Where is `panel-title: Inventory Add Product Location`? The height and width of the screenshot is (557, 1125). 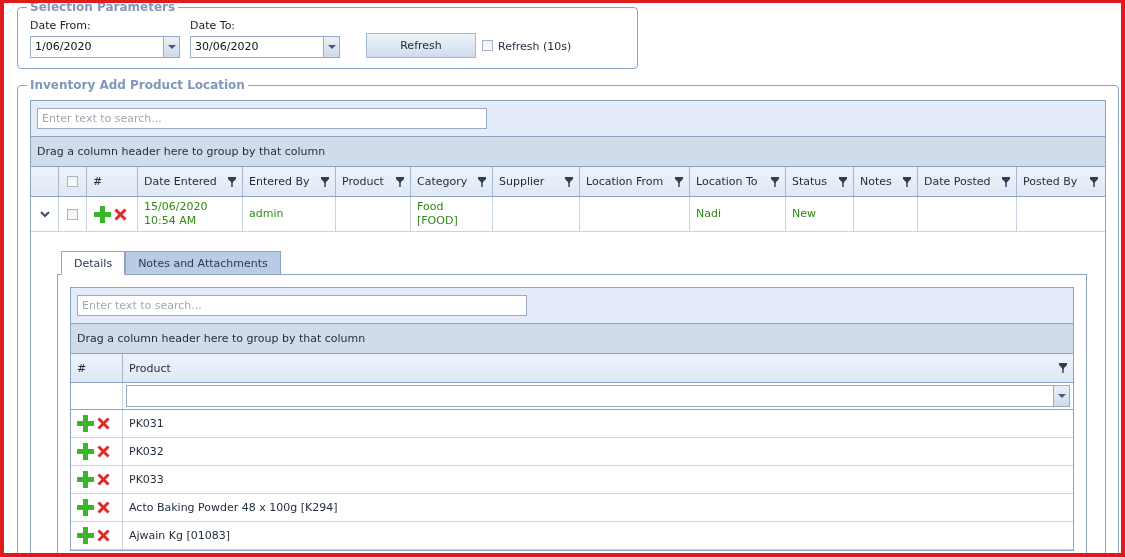 panel-title: Inventory Add Product Location is located at coordinates (137, 85).